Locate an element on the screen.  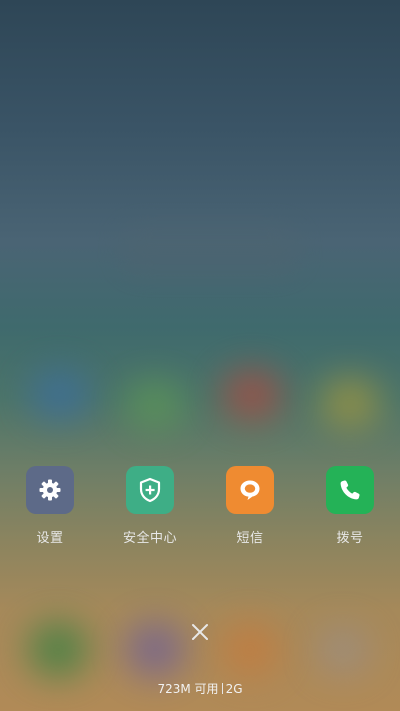
close-icon is located at coordinates (200, 632).